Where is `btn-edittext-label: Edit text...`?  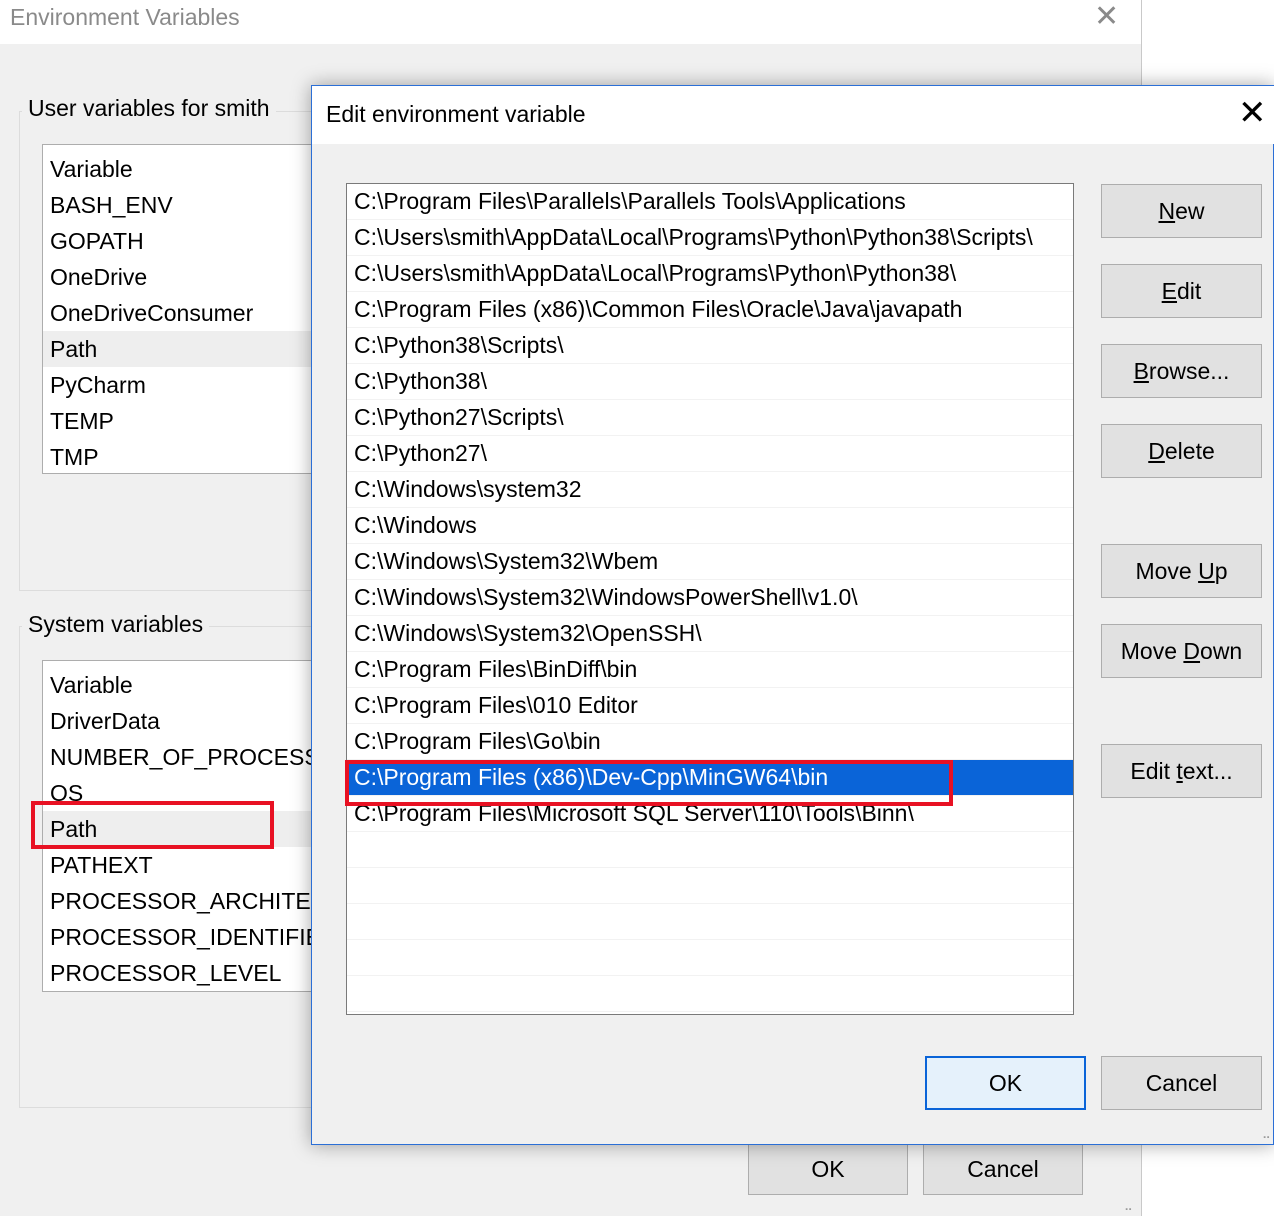
btn-edittext-label: Edit text... is located at coordinates (1181, 770).